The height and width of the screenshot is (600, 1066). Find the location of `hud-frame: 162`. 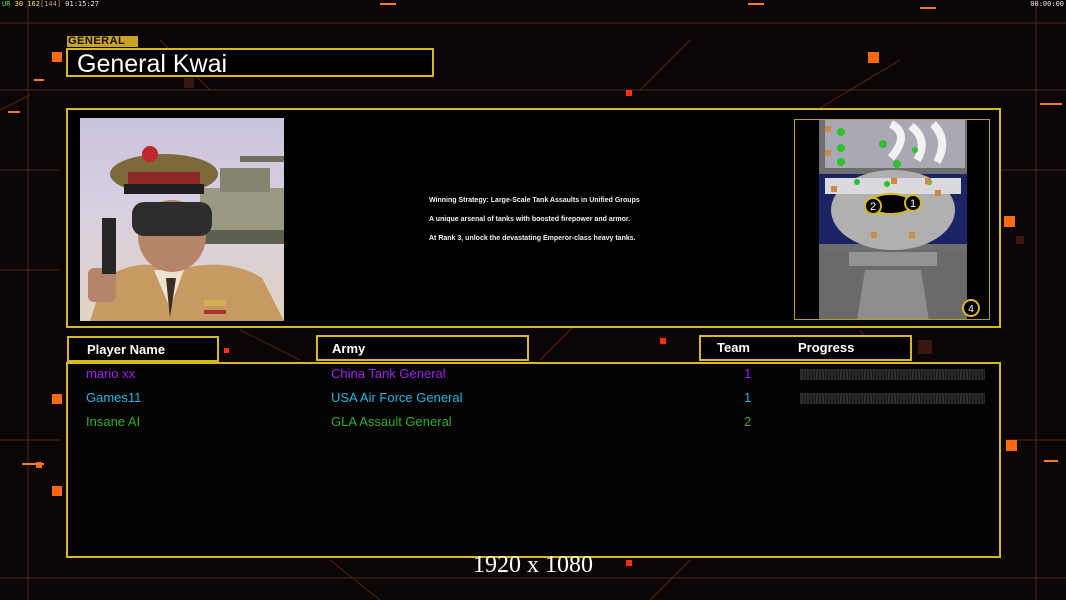

hud-frame: 162 is located at coordinates (33, 4).